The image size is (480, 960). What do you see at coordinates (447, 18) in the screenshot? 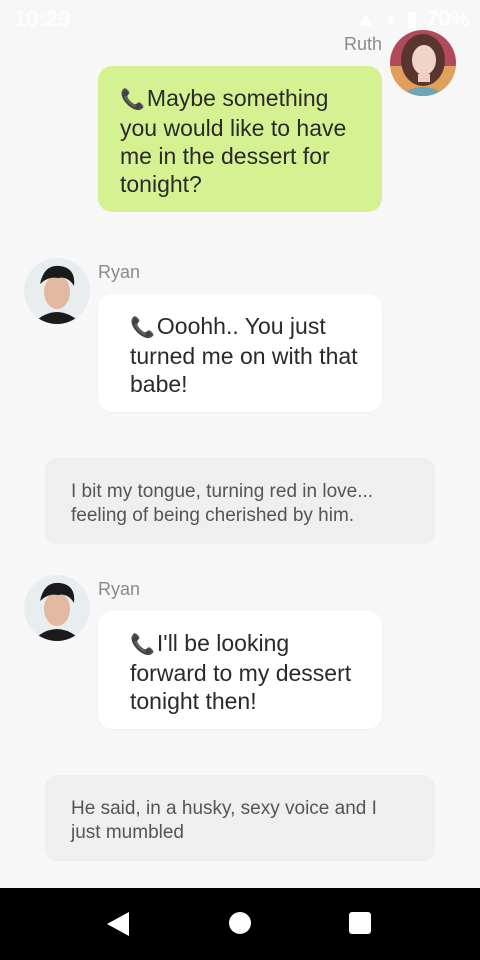
I see `battery-percent: 70%` at bounding box center [447, 18].